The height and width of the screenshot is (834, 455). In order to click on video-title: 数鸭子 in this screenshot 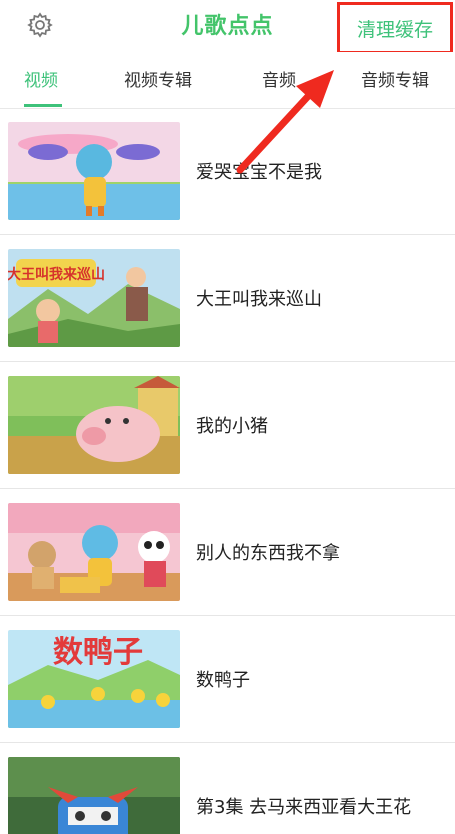, I will do `click(223, 680)`.